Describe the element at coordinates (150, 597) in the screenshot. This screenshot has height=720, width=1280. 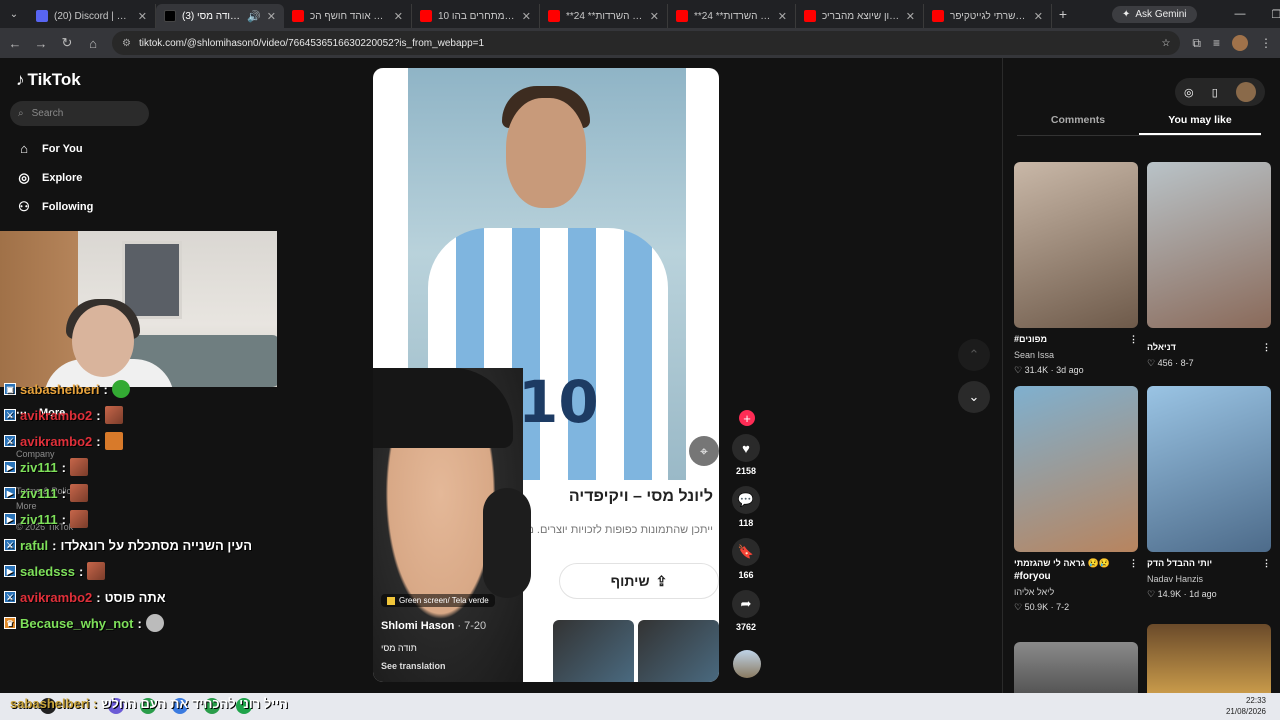
I see `chat-line: ⚔ avikrambo2: אתה פוסט` at that location.